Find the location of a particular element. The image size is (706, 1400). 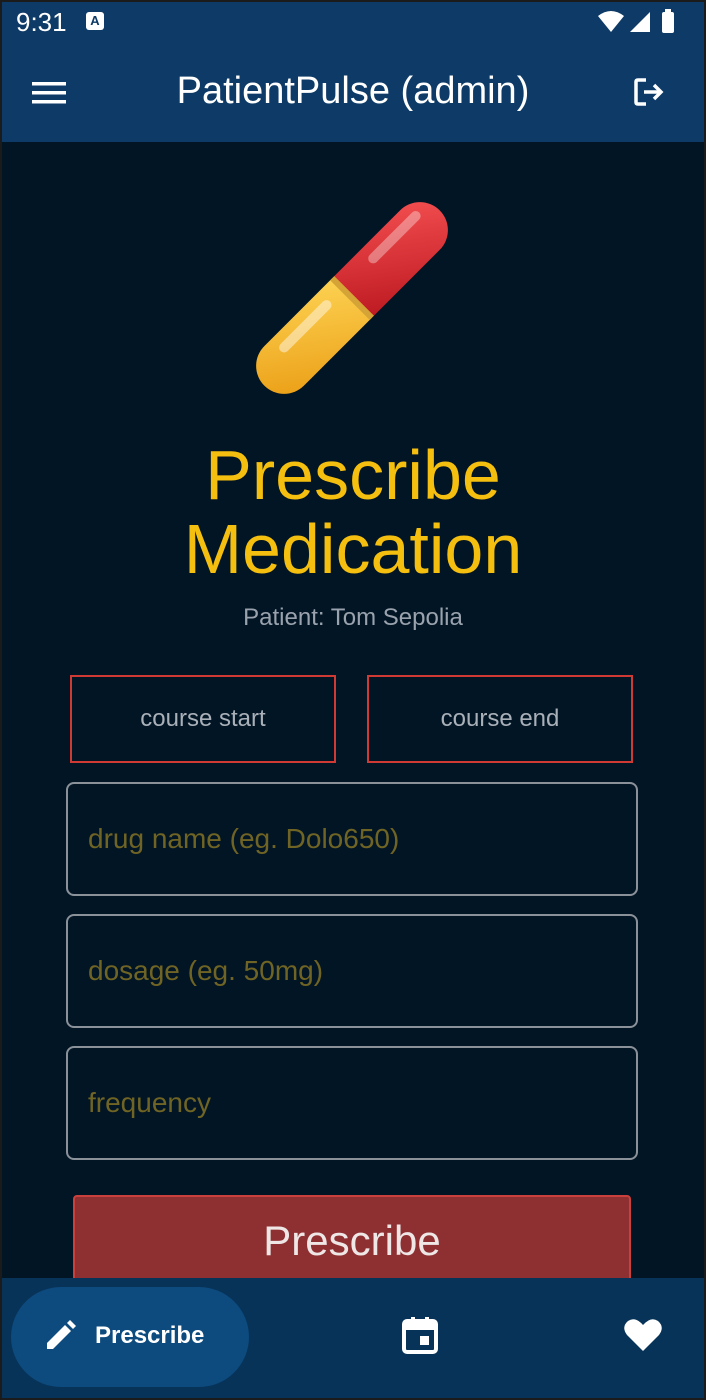

app-title: PatientPulse (admin) is located at coordinates (353, 91).